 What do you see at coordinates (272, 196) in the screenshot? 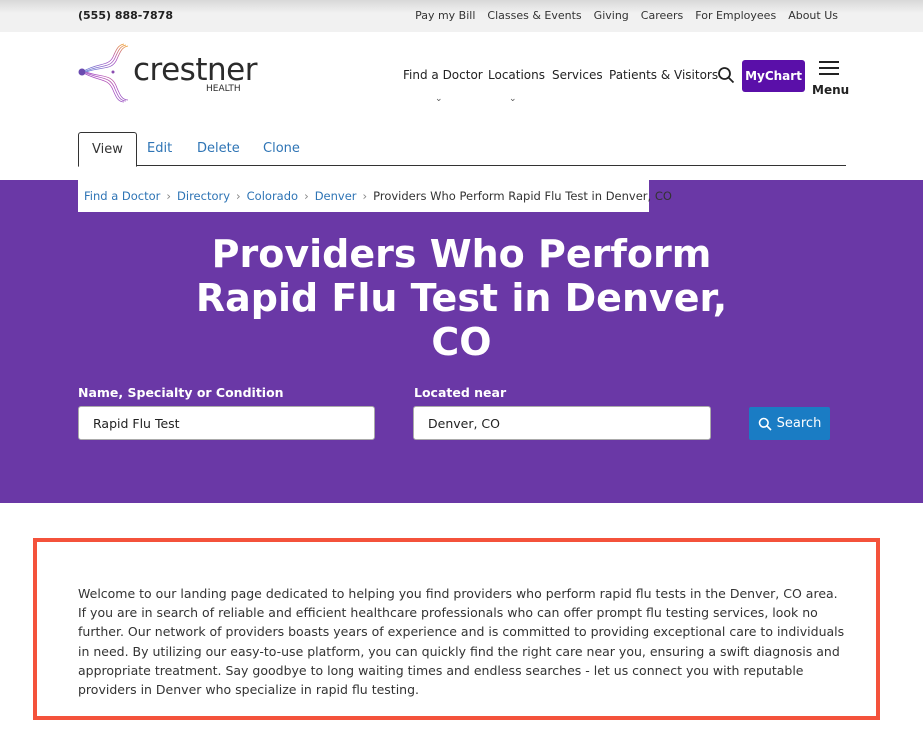
I see `breadcrumb-colorado: Colorado` at bounding box center [272, 196].